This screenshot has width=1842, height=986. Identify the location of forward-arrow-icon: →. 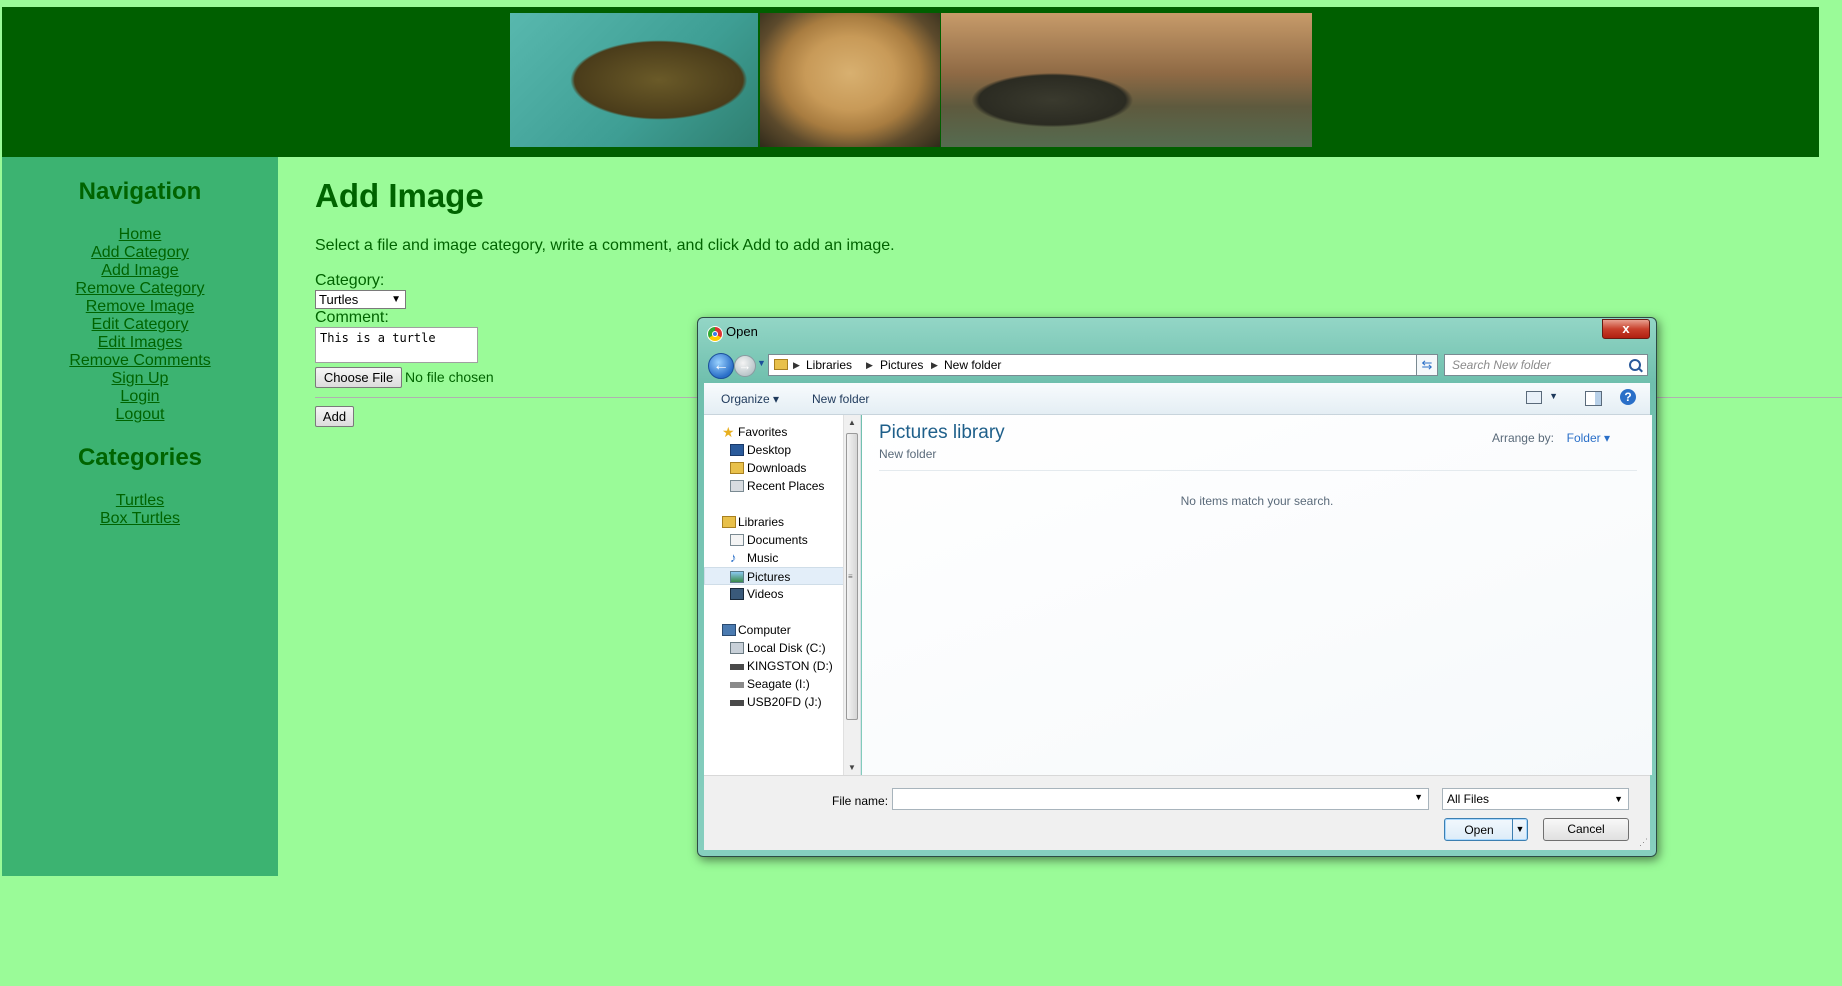
(745, 366).